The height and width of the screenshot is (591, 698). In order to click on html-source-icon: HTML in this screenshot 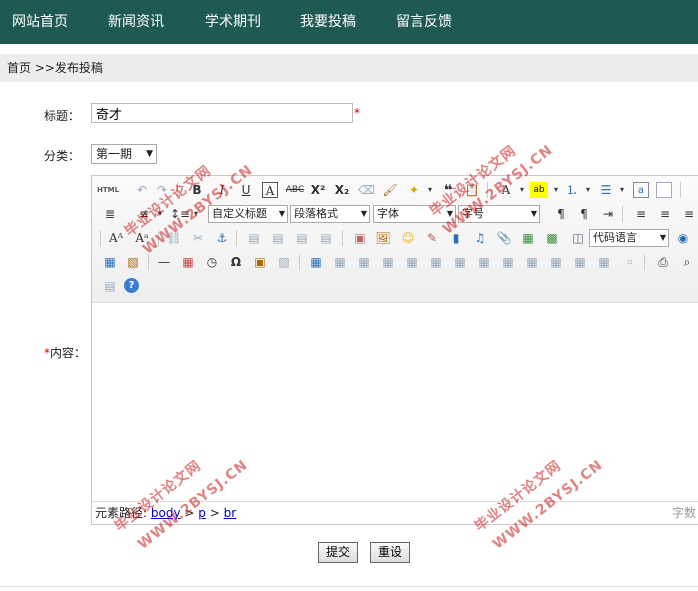, I will do `click(108, 190)`.